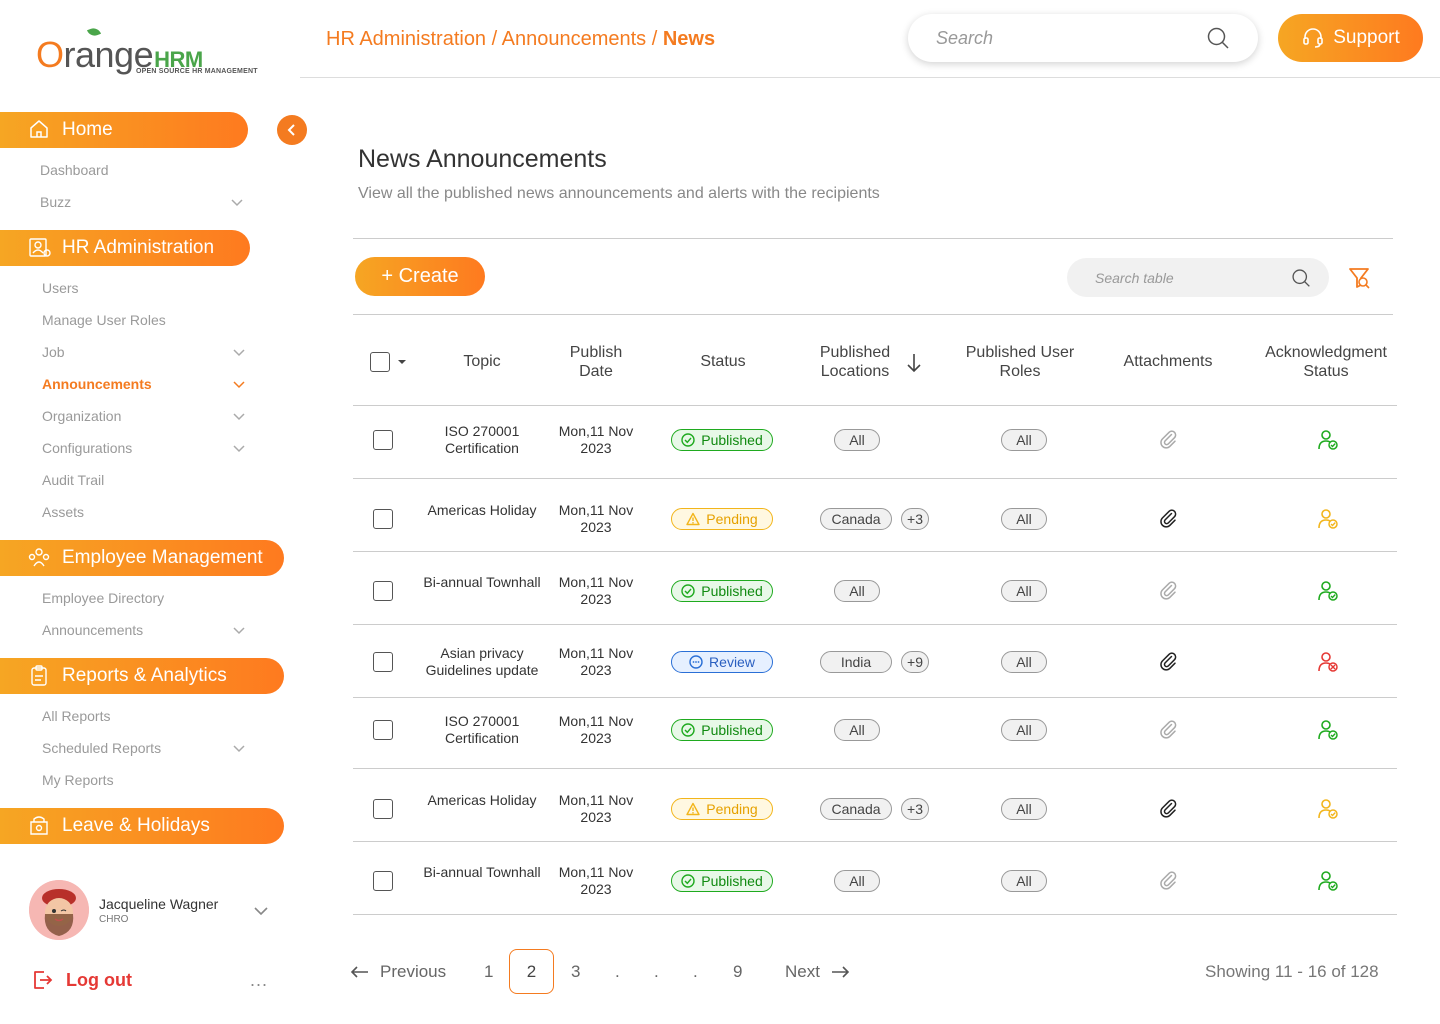  Describe the element at coordinates (60, 288) in the screenshot. I see `sidebar-item-users: Users` at that location.